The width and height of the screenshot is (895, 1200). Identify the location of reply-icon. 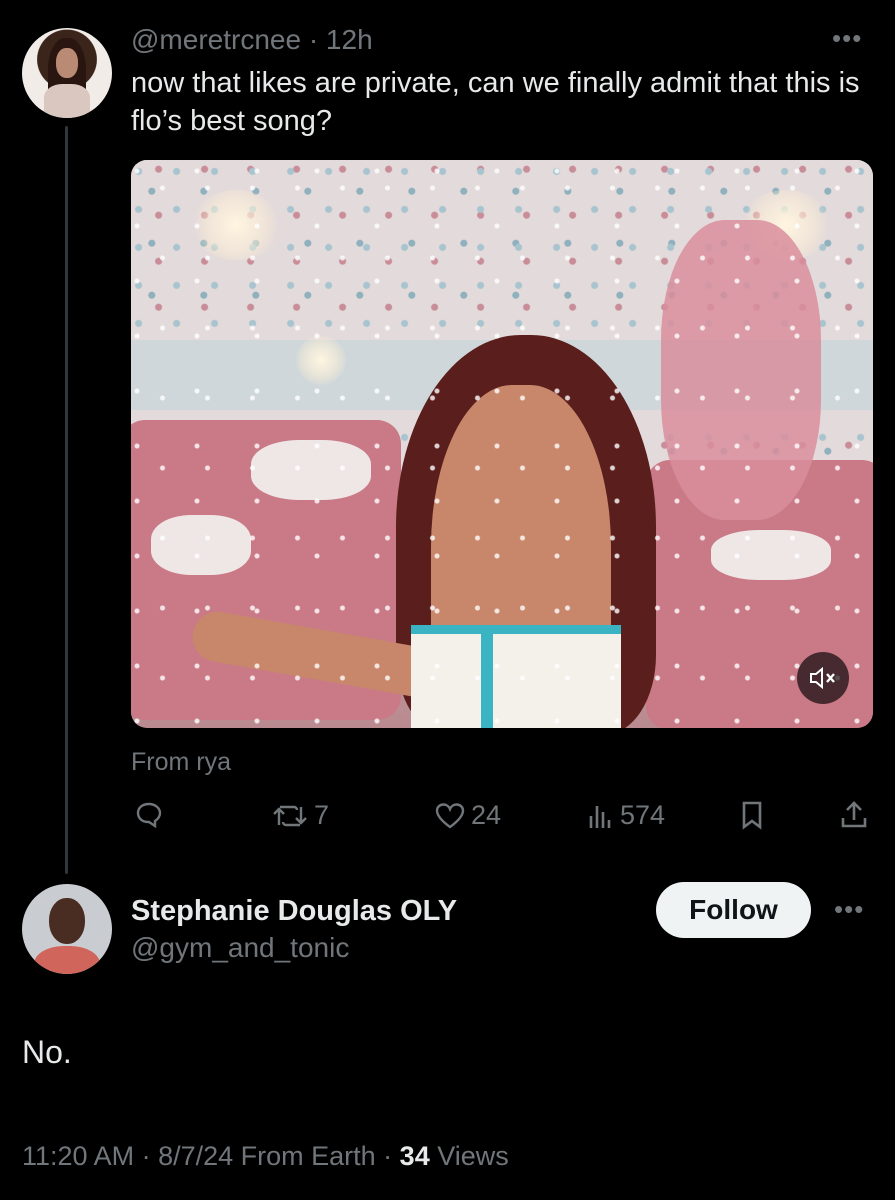
(149, 815).